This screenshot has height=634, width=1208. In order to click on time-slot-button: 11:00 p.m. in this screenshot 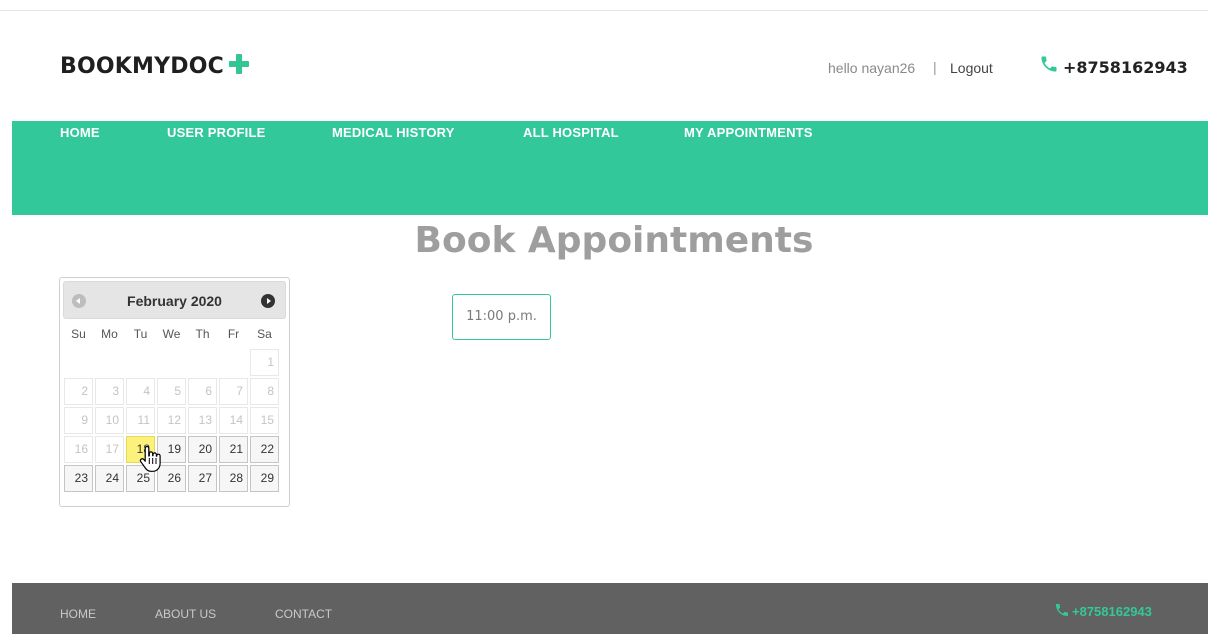, I will do `click(501, 317)`.